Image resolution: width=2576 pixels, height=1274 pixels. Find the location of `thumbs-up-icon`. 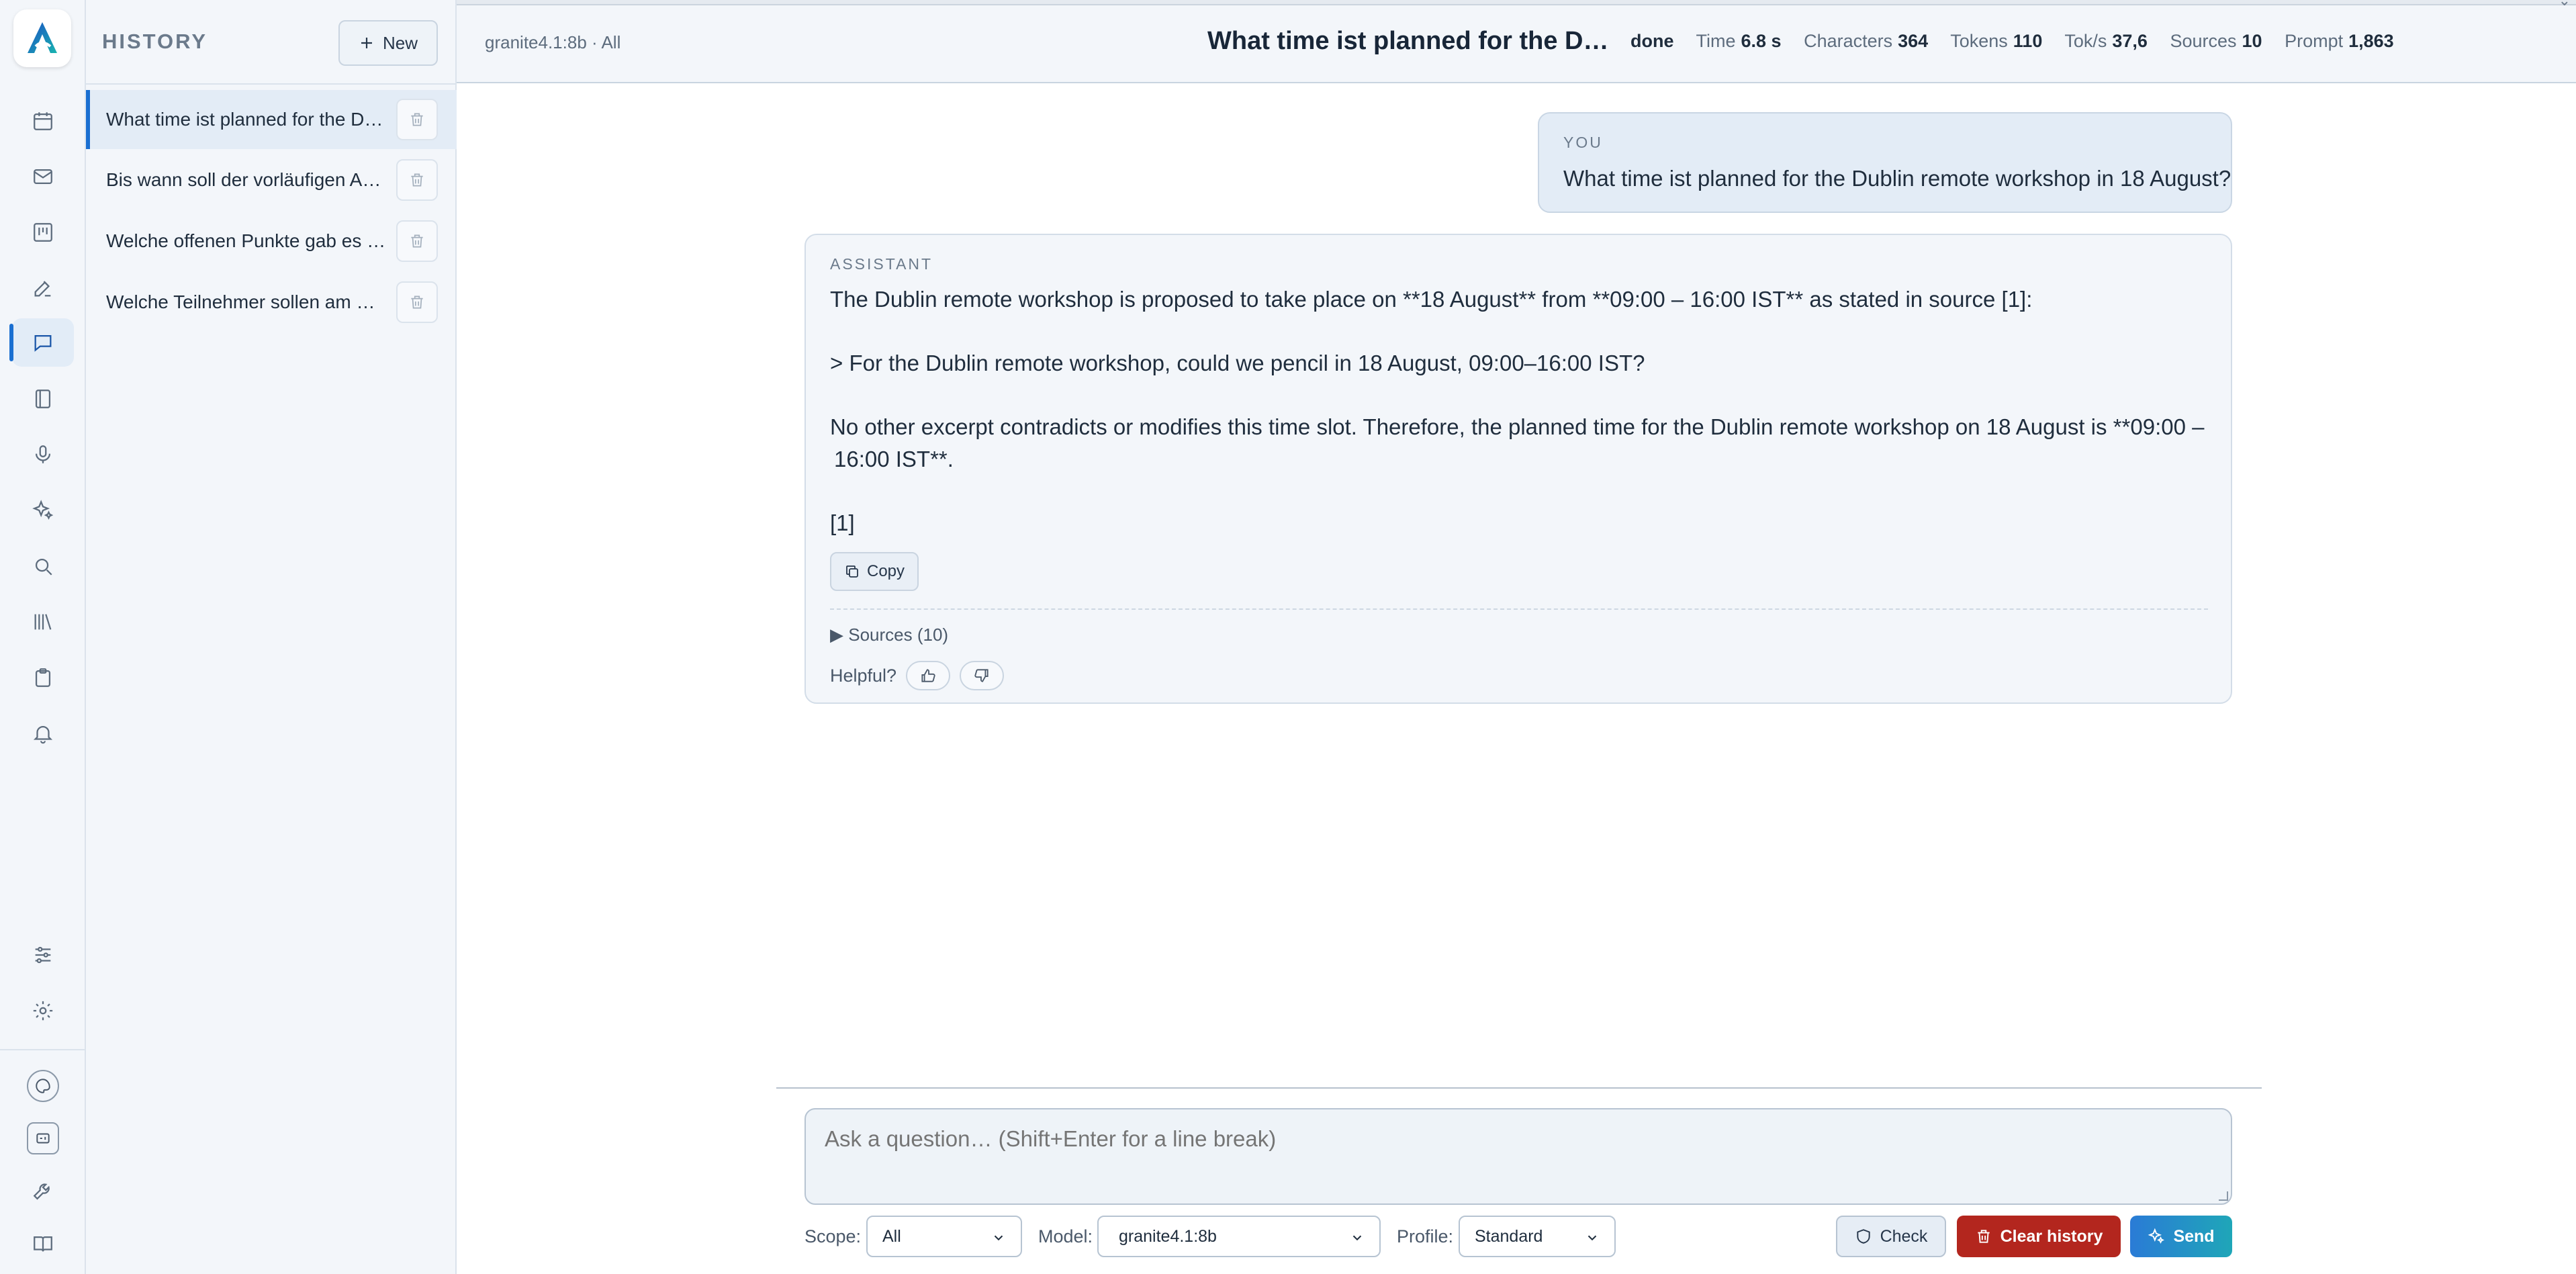

thumbs-up-icon is located at coordinates (928, 675).